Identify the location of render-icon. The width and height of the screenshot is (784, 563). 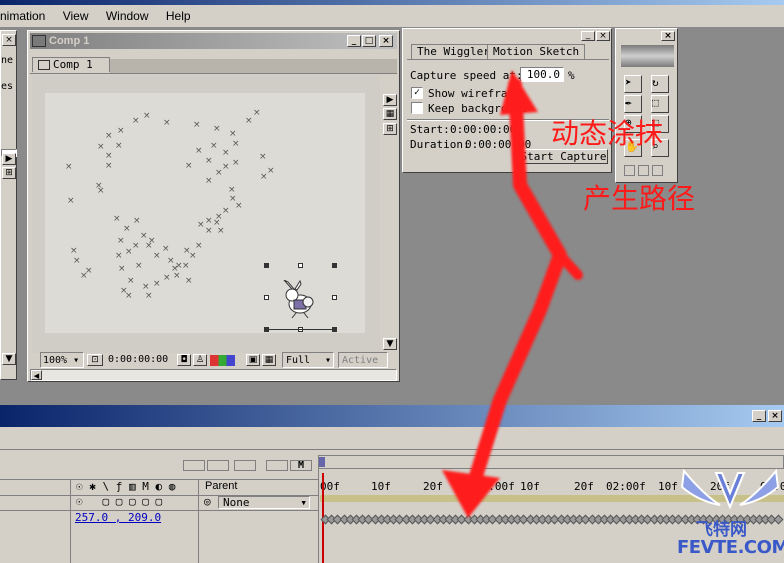
(218, 465).